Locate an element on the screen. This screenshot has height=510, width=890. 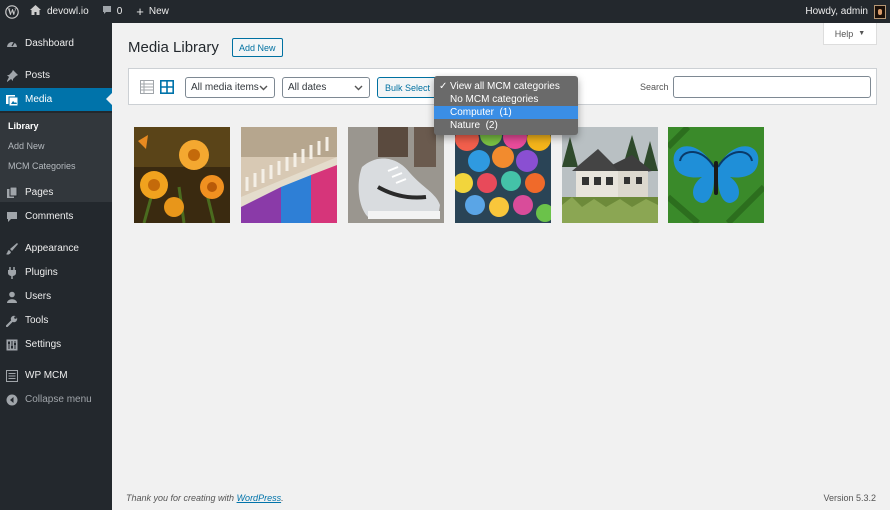
menu-item-users: Users is located at coordinates (56, 296).